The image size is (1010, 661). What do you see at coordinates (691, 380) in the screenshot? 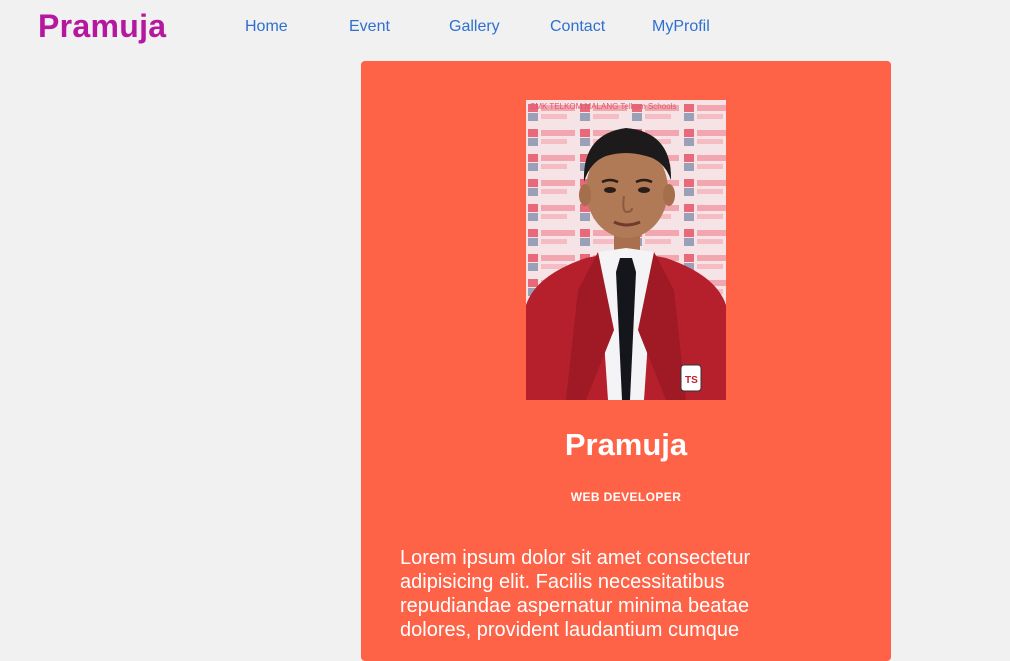
I see `school-badge-text: TS` at bounding box center [691, 380].